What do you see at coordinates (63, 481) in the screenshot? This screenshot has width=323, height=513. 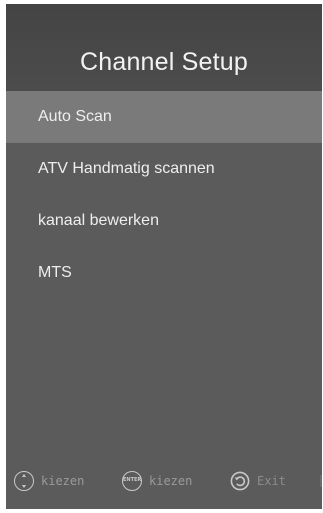 I see `navigate-hint-label: kiezen` at bounding box center [63, 481].